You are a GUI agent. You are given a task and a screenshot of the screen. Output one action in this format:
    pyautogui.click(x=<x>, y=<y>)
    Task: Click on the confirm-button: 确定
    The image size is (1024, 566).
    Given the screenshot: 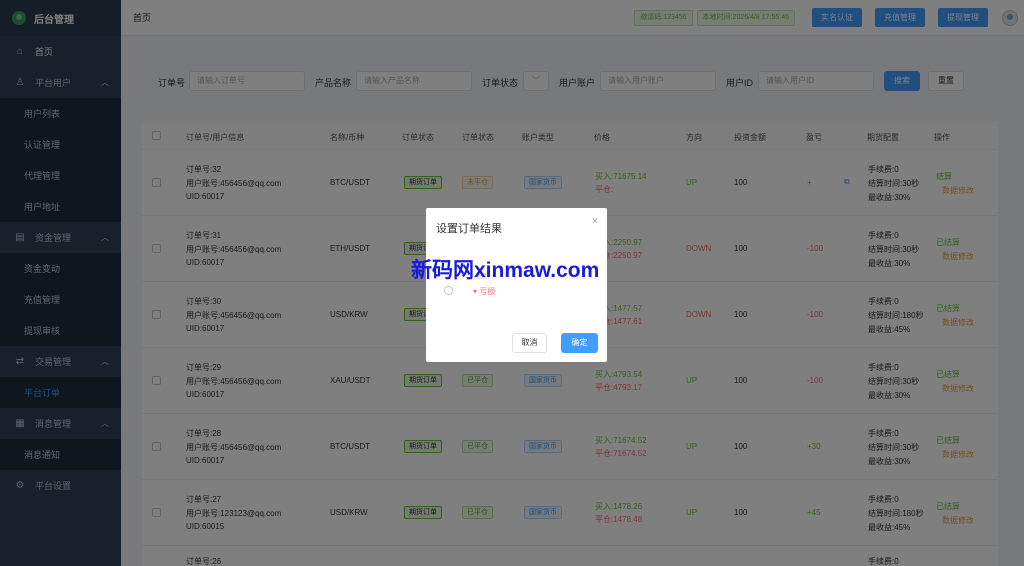 What is the action you would take?
    pyautogui.click(x=579, y=343)
    